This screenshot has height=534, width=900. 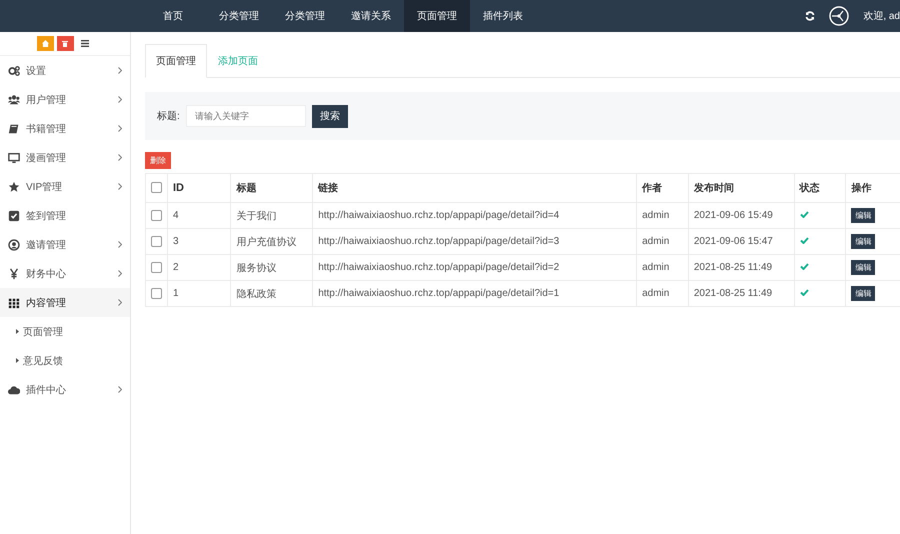 I want to click on yen-icon, so click(x=14, y=274).